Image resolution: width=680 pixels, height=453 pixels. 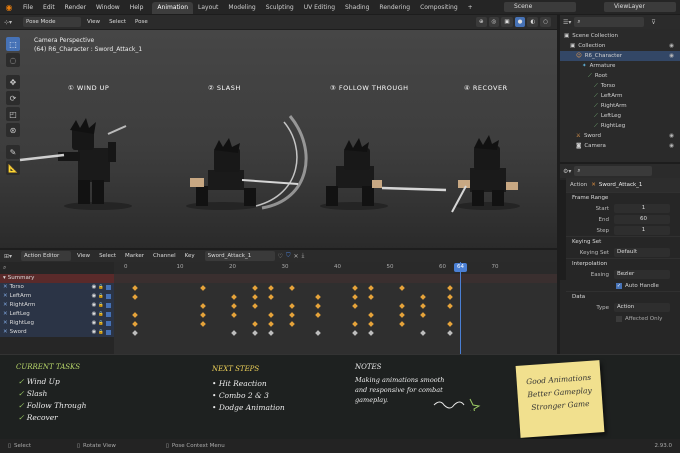 I want to click on editor-mode-selector: Action Editor, so click(x=46, y=256).